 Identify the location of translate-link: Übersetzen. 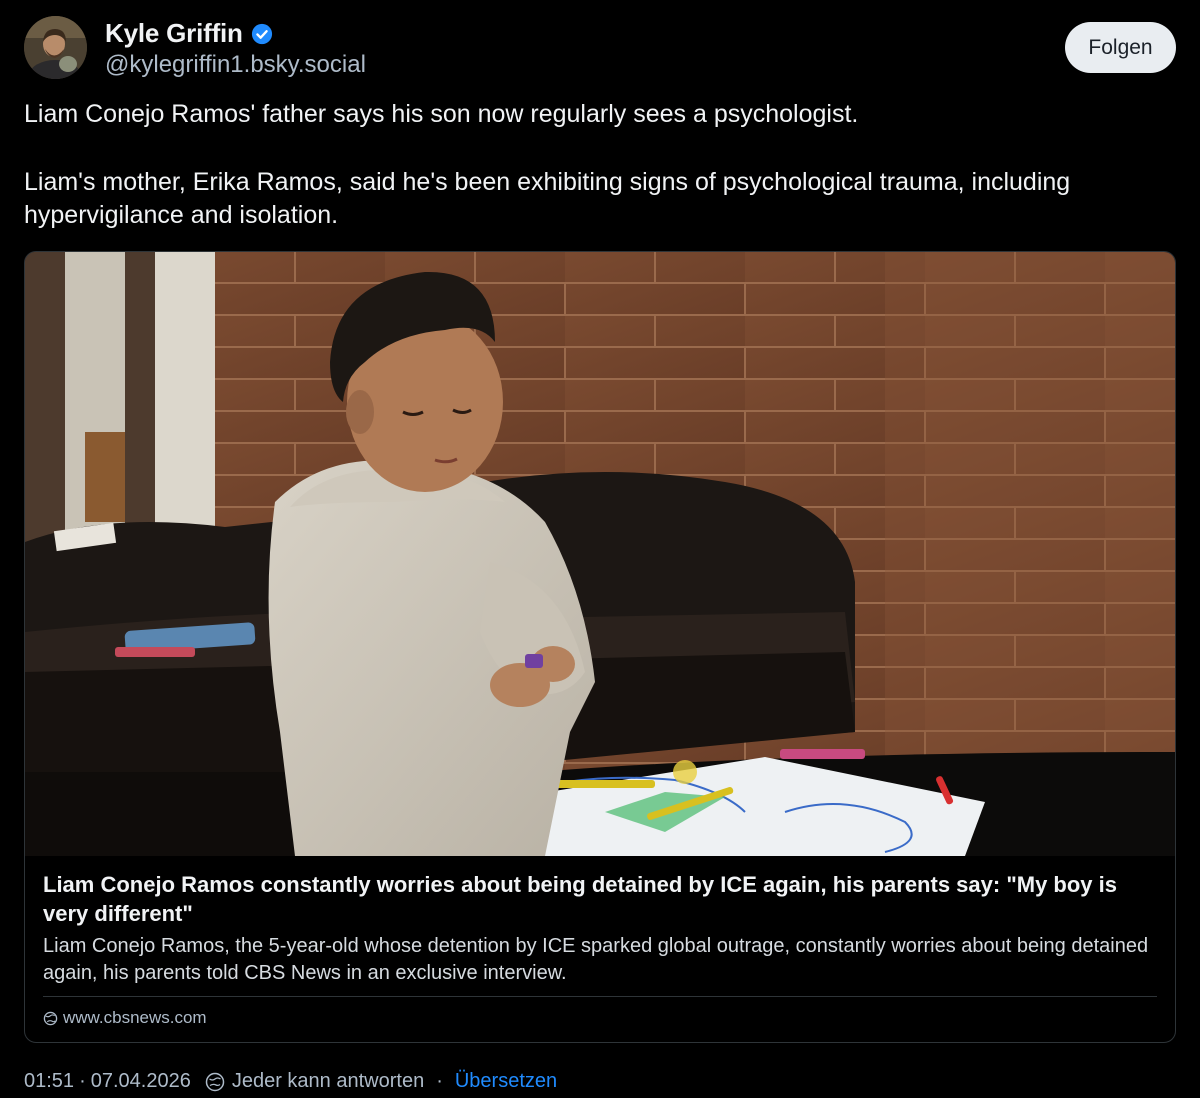
(506, 1081).